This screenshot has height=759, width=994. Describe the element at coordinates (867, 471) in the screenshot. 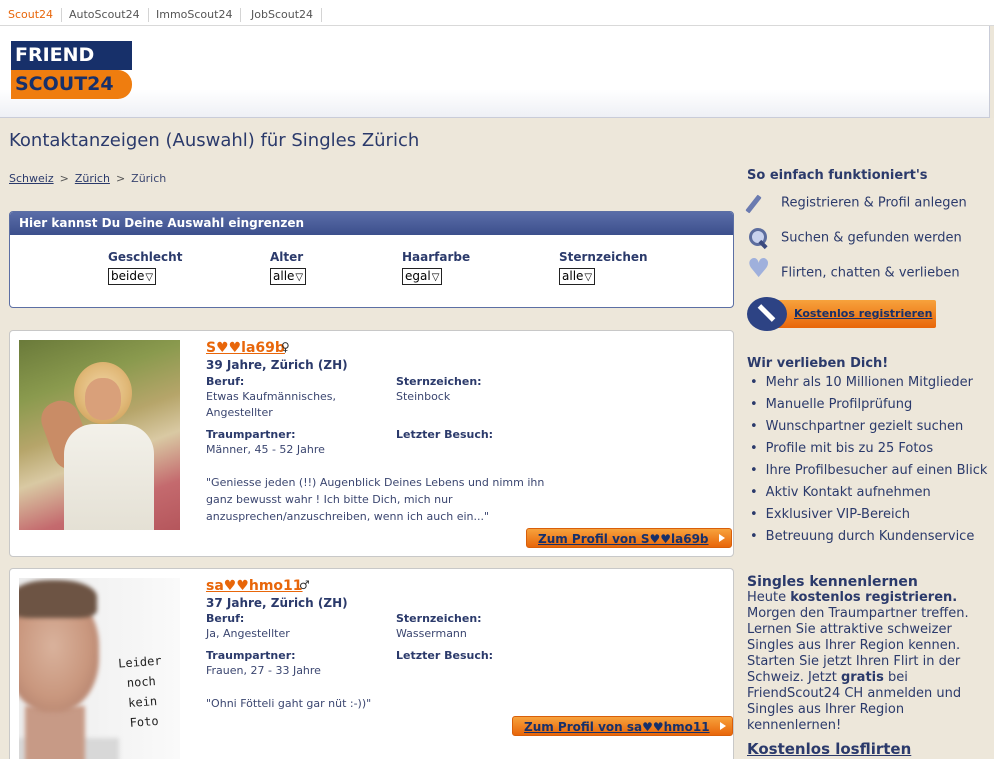

I see `list-item: Ihre Profilbesucher auf einen Blick` at that location.